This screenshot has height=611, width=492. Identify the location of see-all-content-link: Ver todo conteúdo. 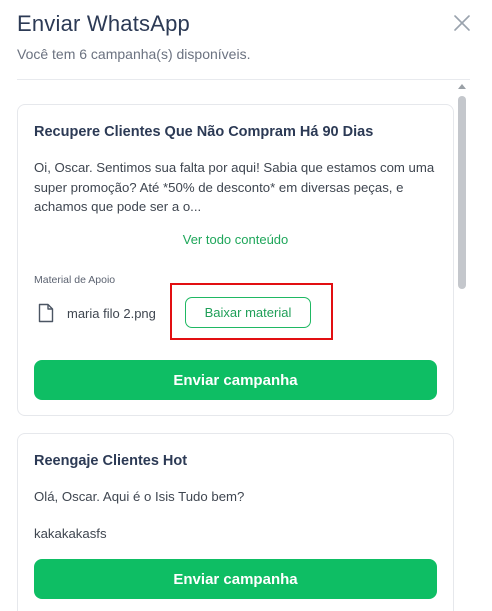
(235, 239).